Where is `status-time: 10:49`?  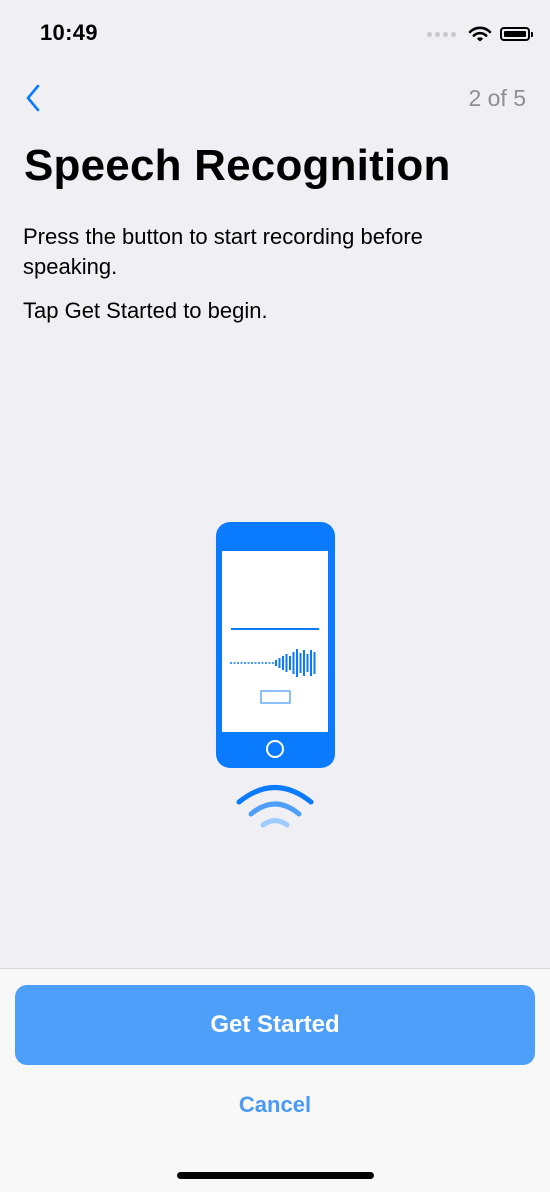 status-time: 10:49 is located at coordinates (69, 32).